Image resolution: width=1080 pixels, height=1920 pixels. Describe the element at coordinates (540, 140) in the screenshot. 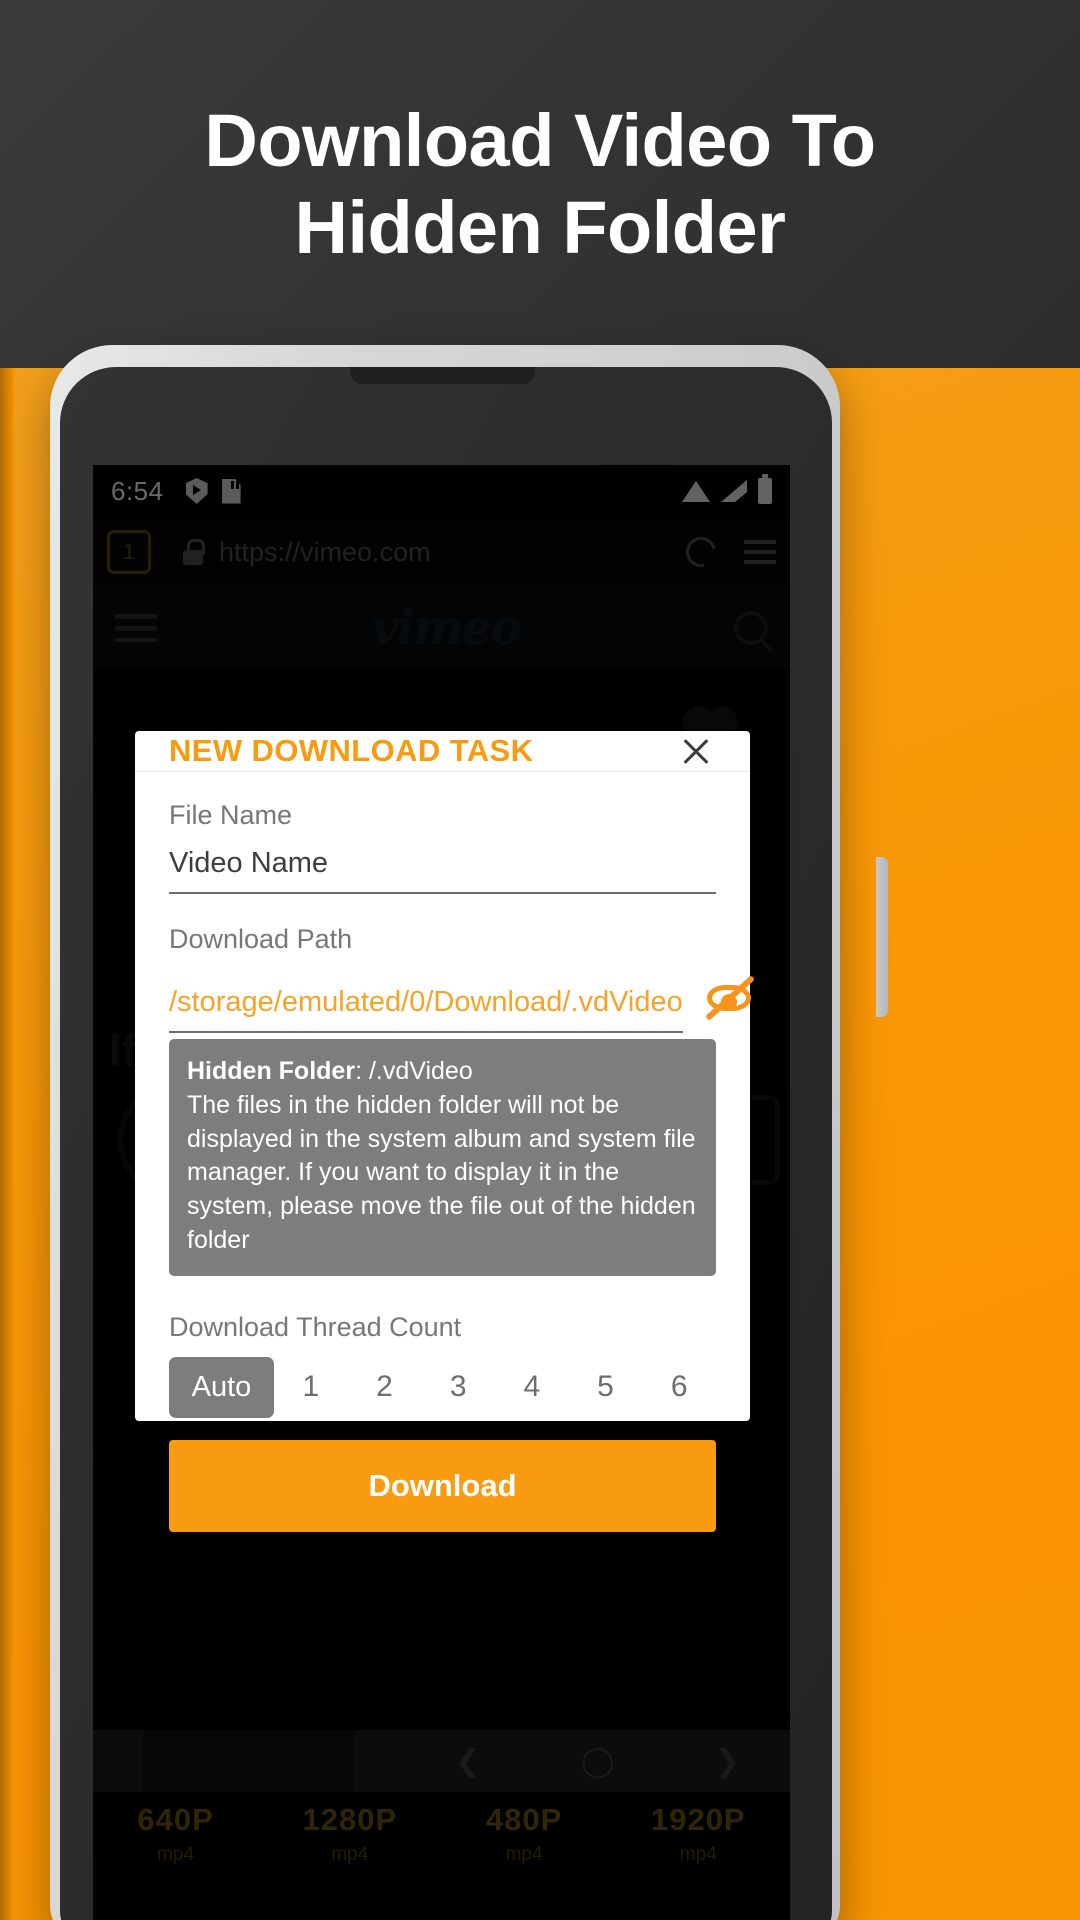

I see `banner-title-line1: Download Video To` at that location.